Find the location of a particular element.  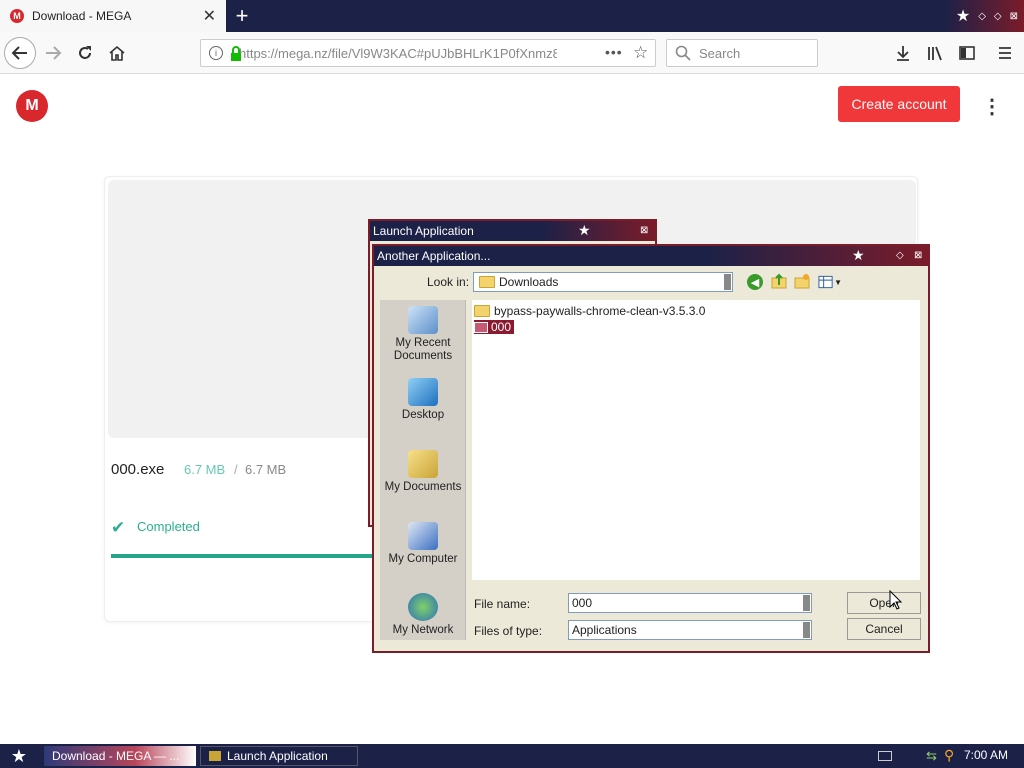

my-network-icon is located at coordinates (423, 607).